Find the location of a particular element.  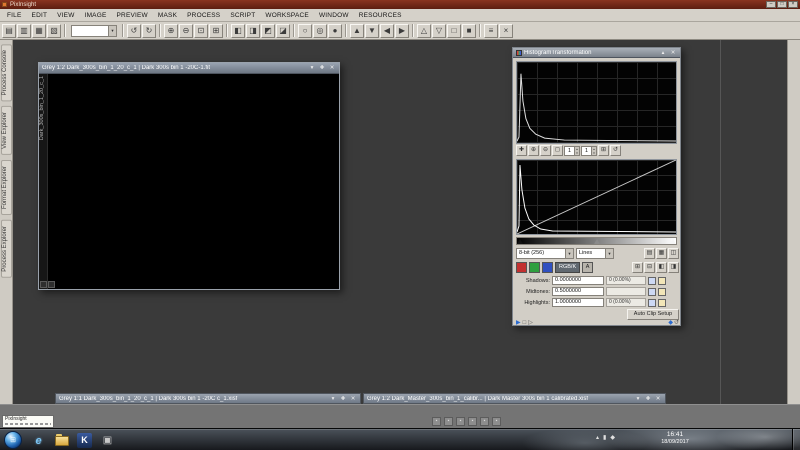

channel-option-icon-0: ⊞ is located at coordinates (637, 267).